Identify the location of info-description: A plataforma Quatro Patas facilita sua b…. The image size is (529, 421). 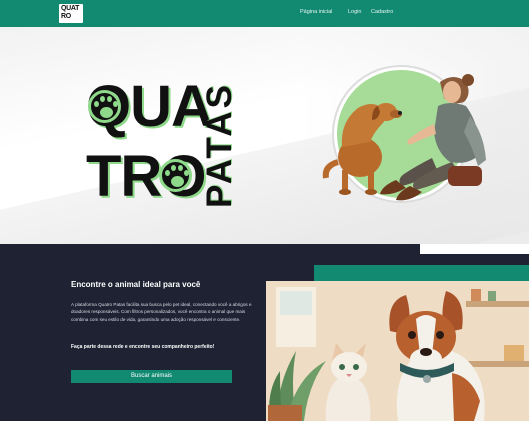
(161, 312).